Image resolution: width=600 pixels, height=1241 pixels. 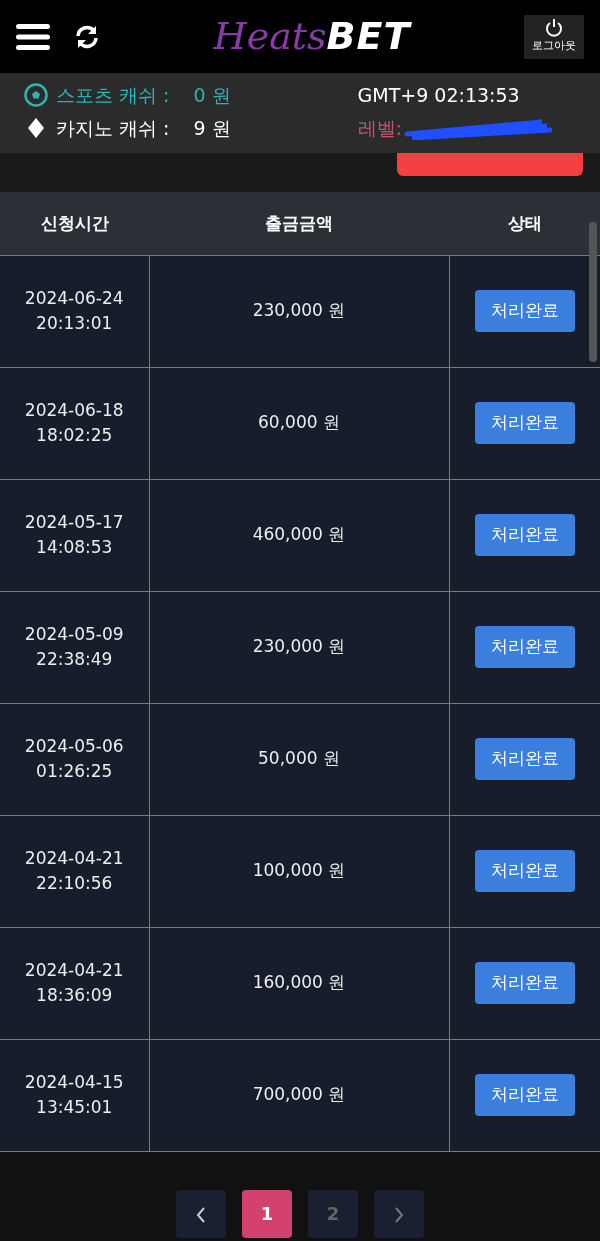 I want to click on level-label: 레벨:, so click(x=379, y=128).